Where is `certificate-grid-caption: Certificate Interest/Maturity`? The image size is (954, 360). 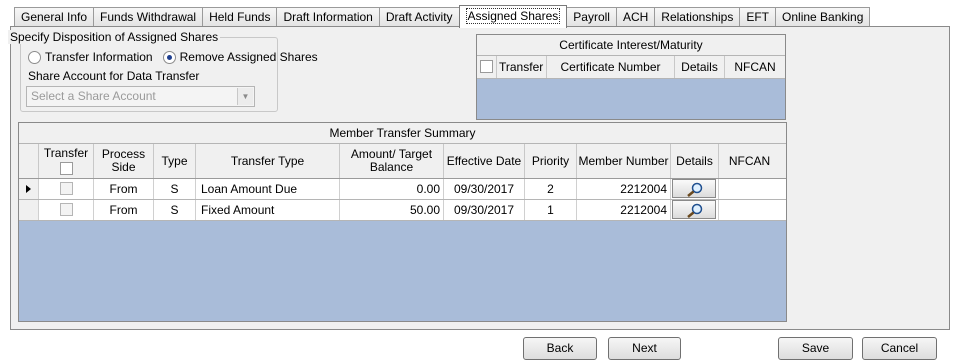
certificate-grid-caption: Certificate Interest/Maturity is located at coordinates (631, 45).